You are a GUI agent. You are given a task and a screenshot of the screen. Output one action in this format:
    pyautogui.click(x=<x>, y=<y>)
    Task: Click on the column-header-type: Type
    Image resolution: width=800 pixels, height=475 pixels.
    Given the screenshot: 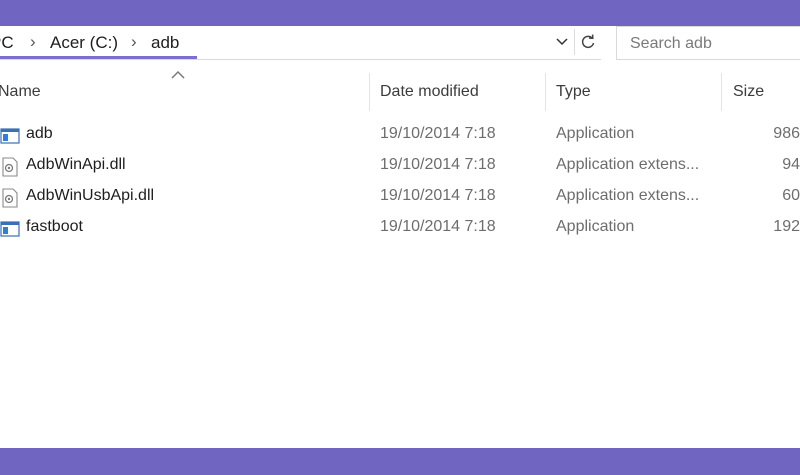 What is the action you would take?
    pyautogui.click(x=573, y=93)
    